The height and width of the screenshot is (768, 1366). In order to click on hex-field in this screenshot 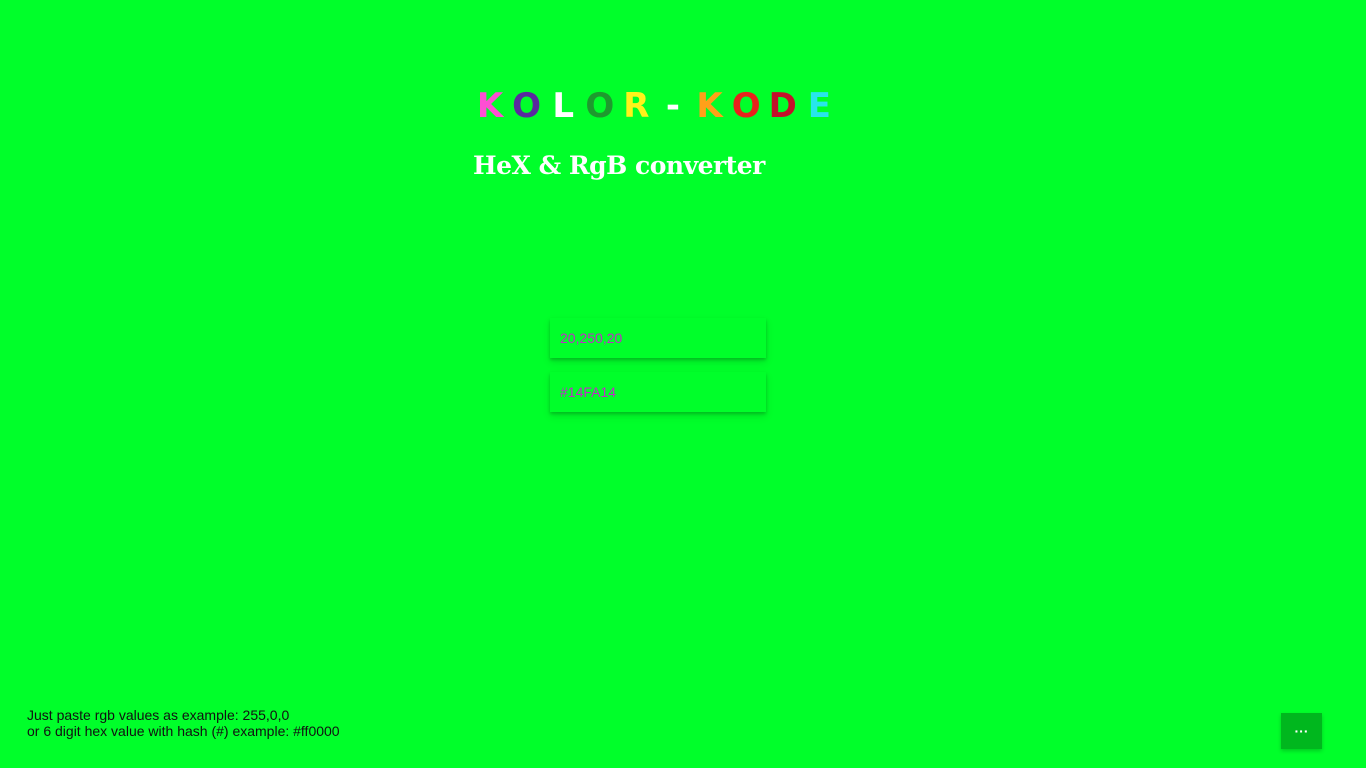, I will do `click(658, 392)`.